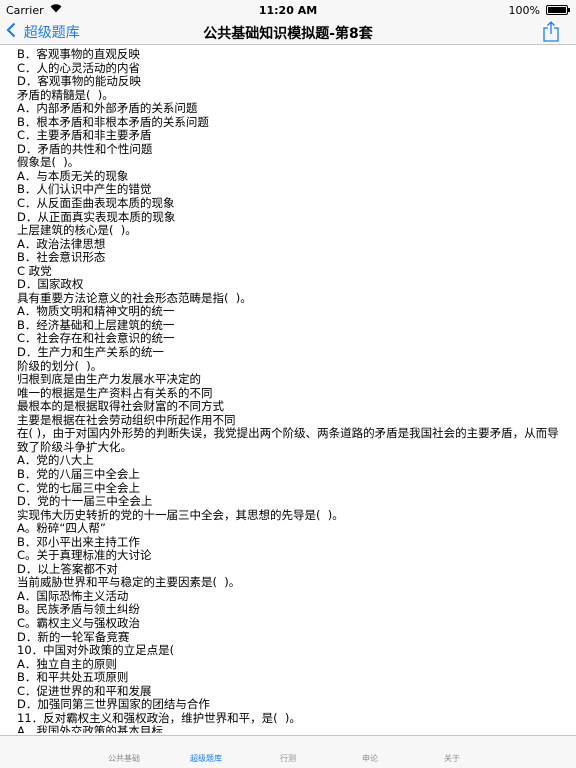  Describe the element at coordinates (96, 650) in the screenshot. I see `question-line: 10．中国对外政策的立足点是(` at that location.